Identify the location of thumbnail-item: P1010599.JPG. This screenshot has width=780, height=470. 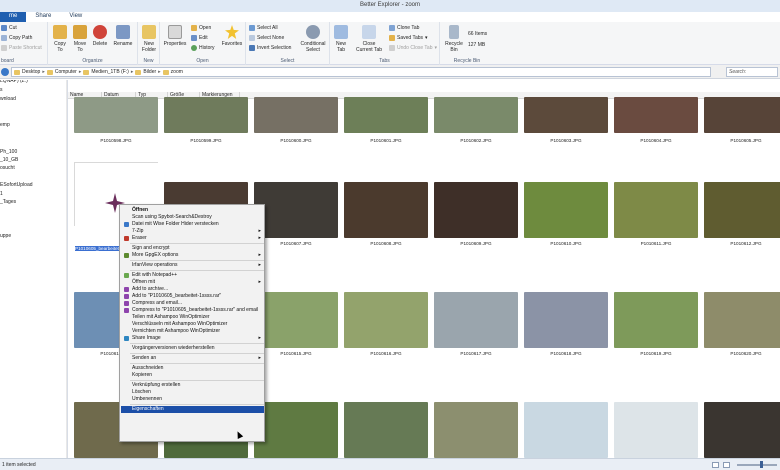
(206, 129).